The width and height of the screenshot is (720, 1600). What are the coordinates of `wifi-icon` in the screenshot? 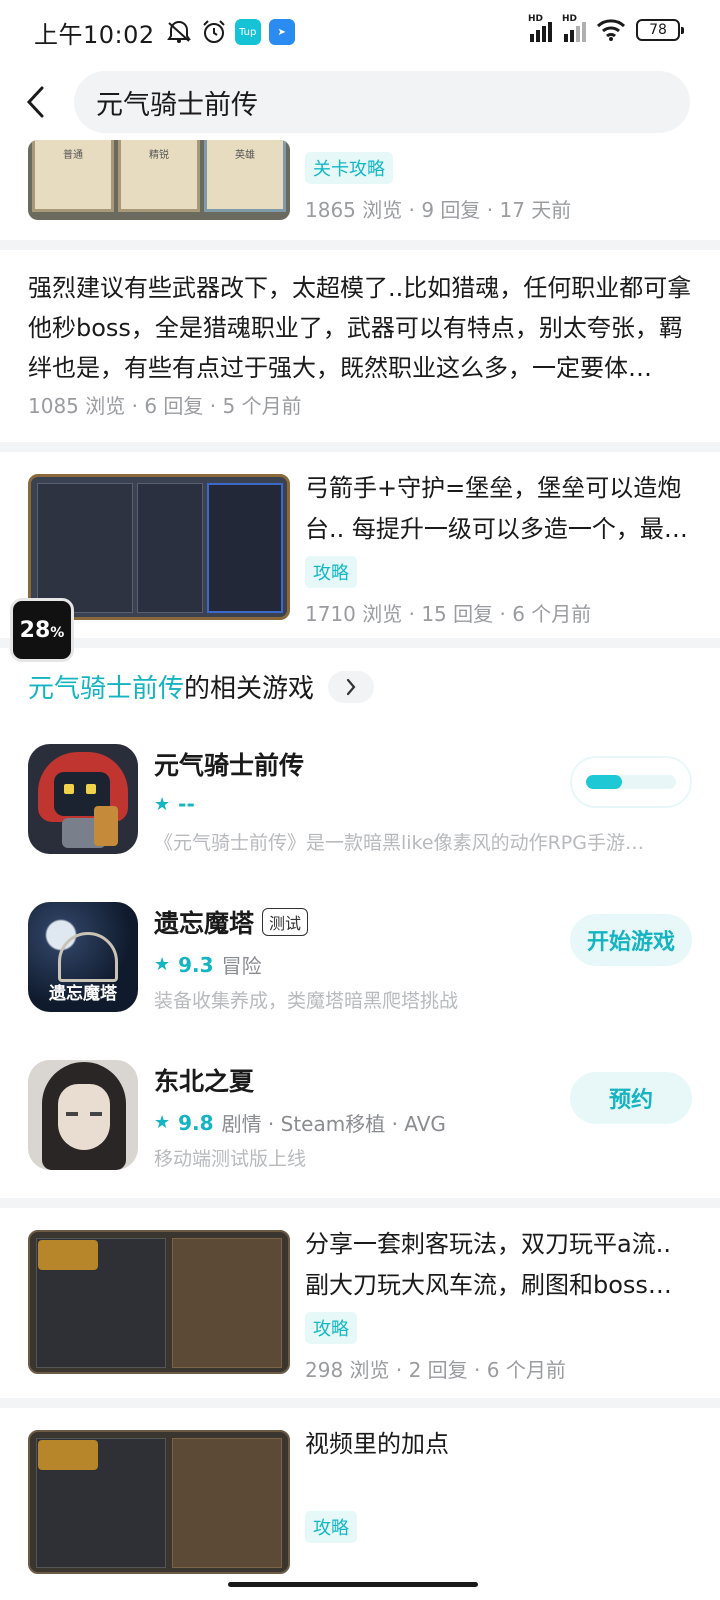 It's located at (611, 30).